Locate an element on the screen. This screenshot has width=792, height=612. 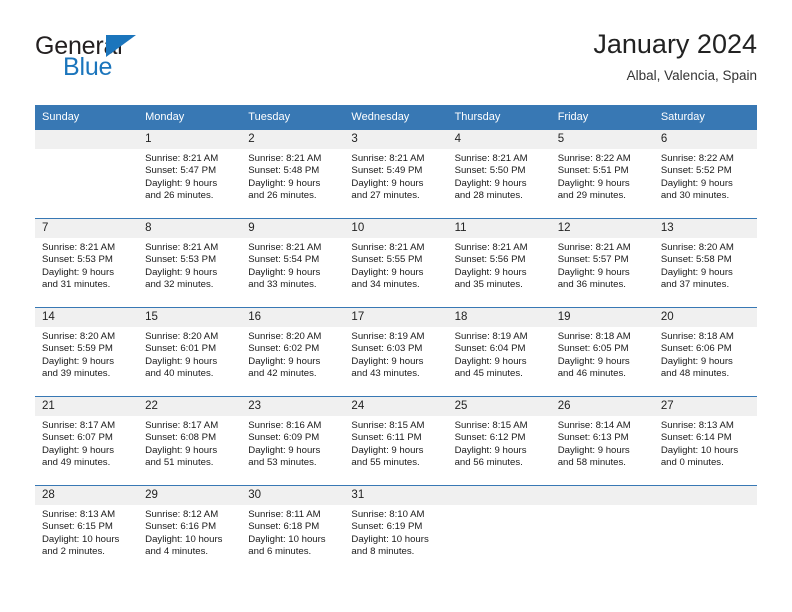
weekday-header-sunday: Sunday is located at coordinates (87, 117).